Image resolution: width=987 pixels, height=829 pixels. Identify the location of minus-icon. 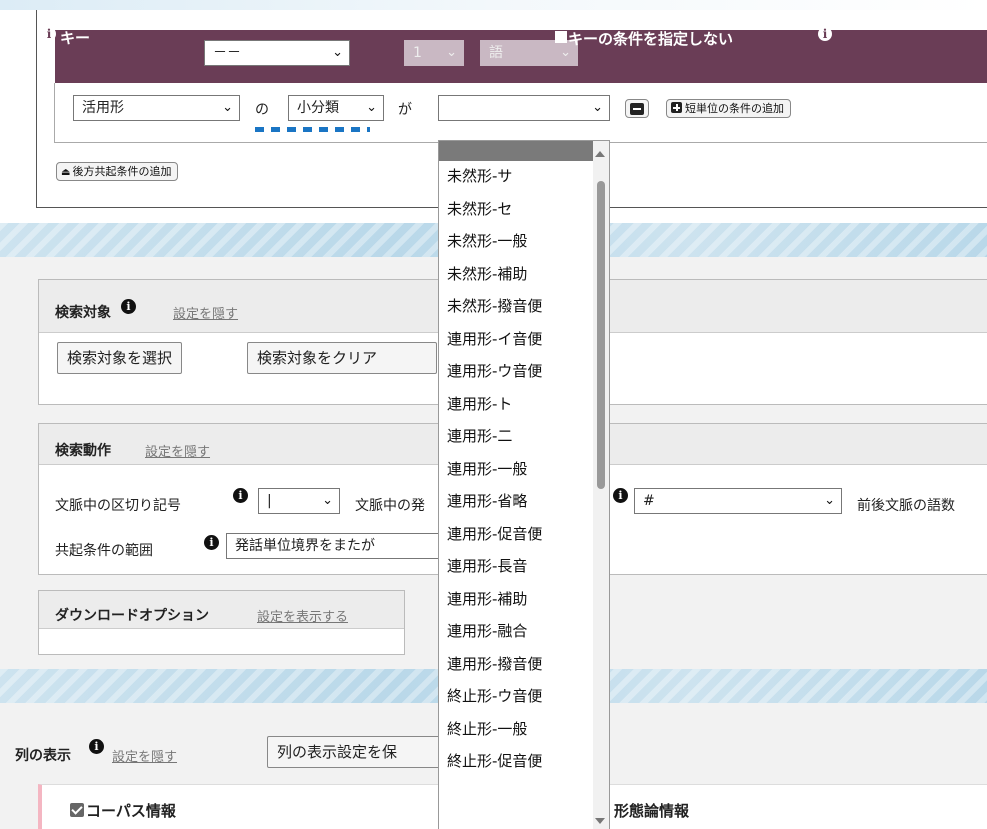
(637, 109).